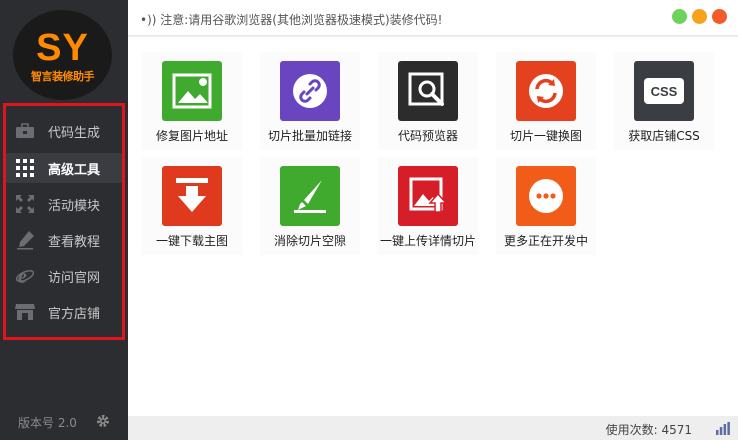  I want to click on sidebar-item-label: 代码生成, so click(74, 133).